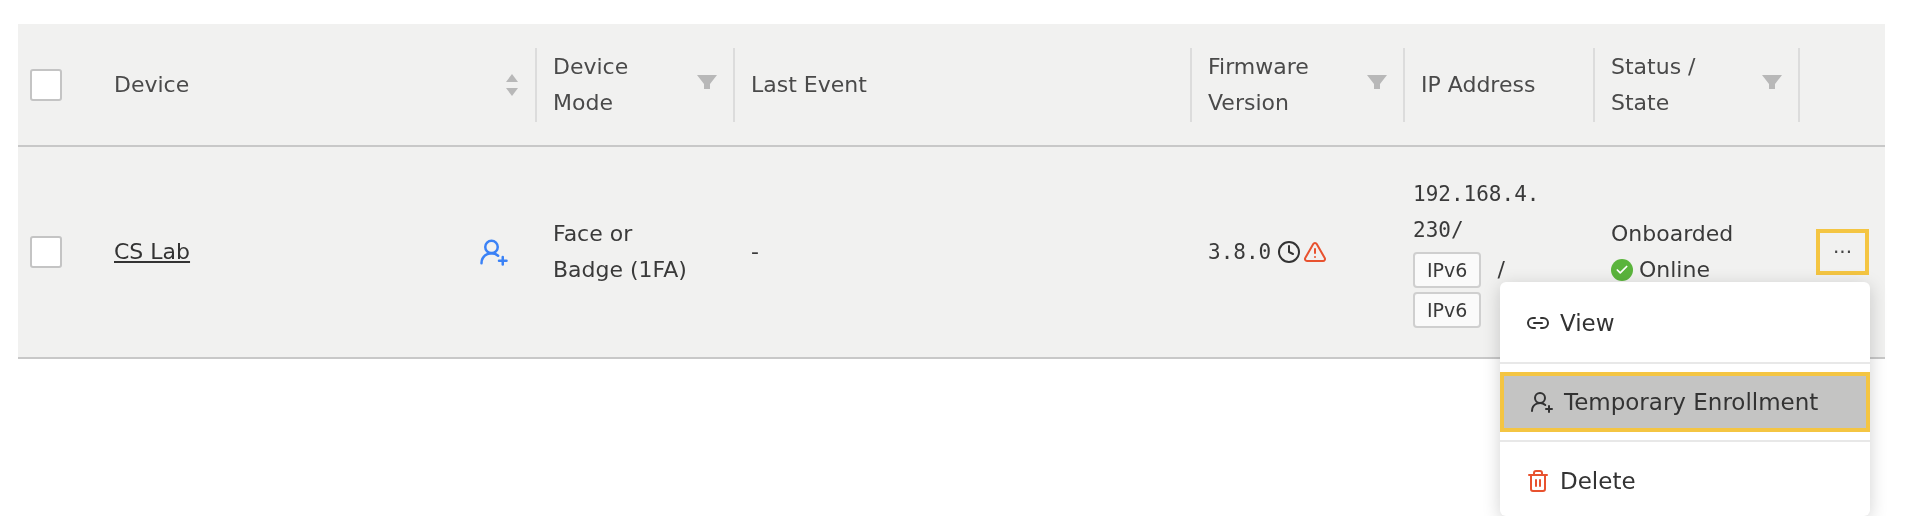 The height and width of the screenshot is (516, 1910). I want to click on device-link: CS Lab, so click(152, 252).